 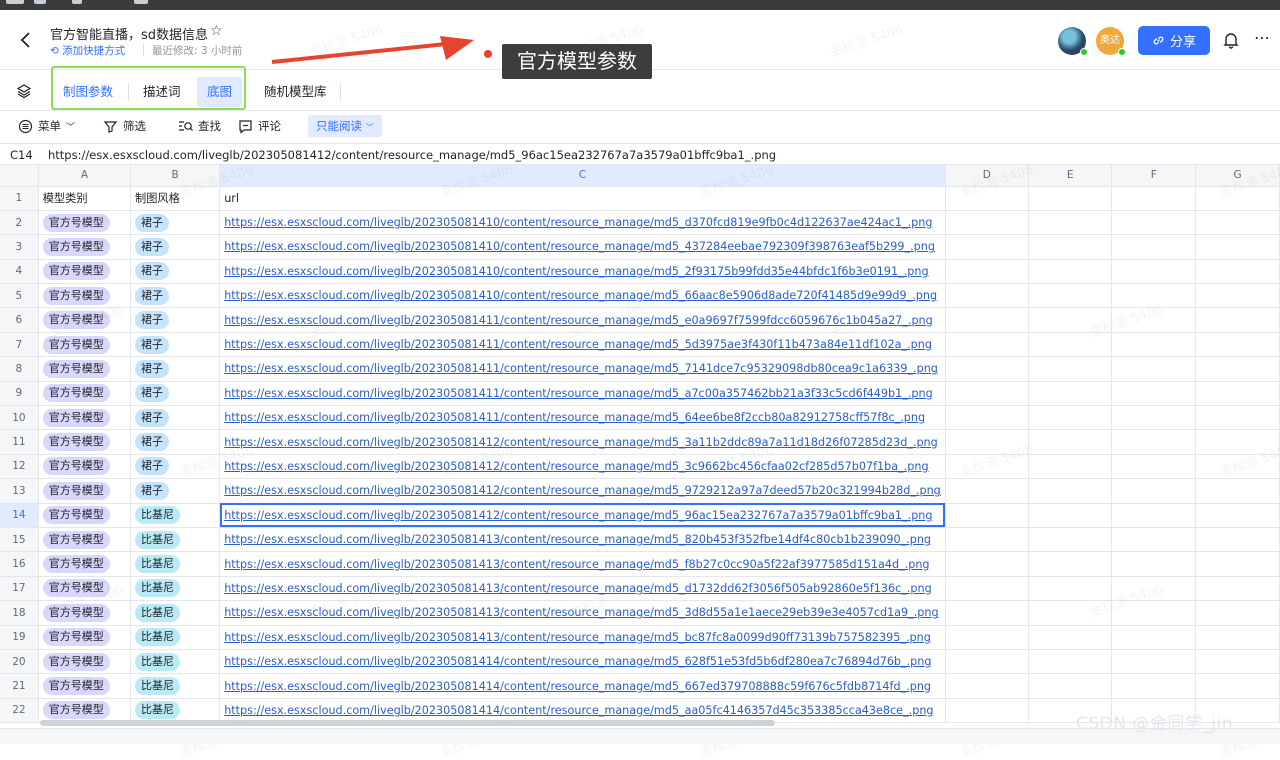 I want to click on row-number: 14, so click(x=19, y=515).